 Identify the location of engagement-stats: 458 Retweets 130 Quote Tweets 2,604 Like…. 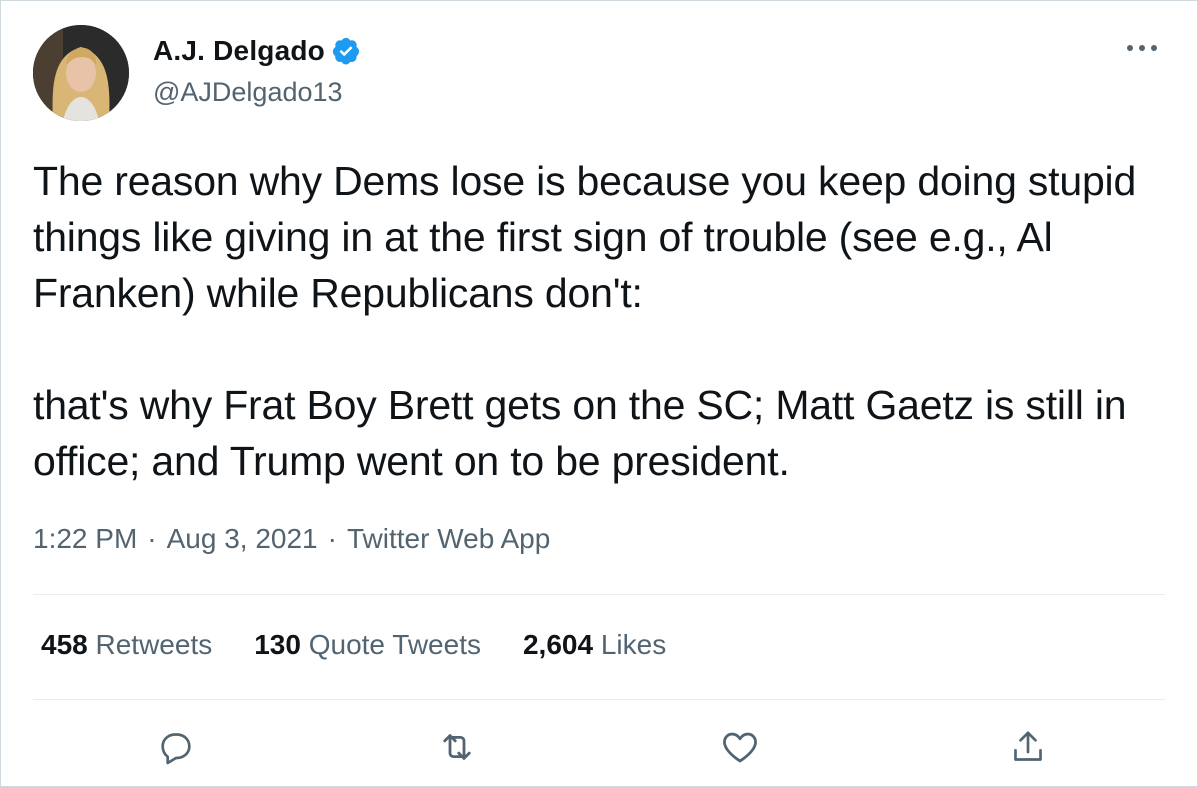
(353, 645).